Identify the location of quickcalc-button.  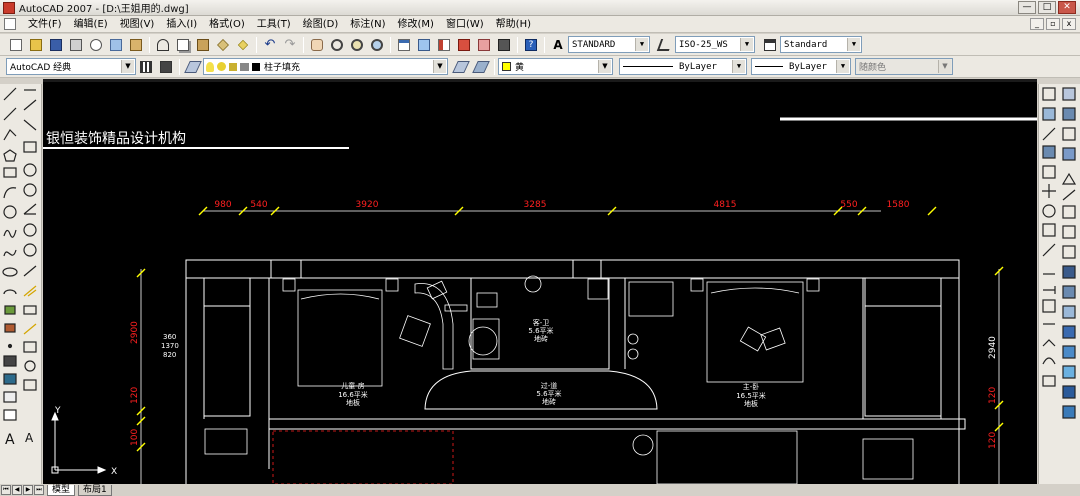
(504, 45).